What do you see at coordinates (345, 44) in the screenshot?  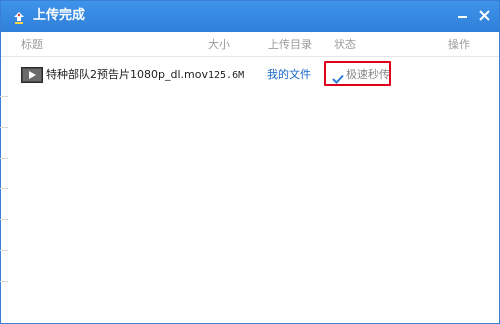 I see `column-status: 状态` at bounding box center [345, 44].